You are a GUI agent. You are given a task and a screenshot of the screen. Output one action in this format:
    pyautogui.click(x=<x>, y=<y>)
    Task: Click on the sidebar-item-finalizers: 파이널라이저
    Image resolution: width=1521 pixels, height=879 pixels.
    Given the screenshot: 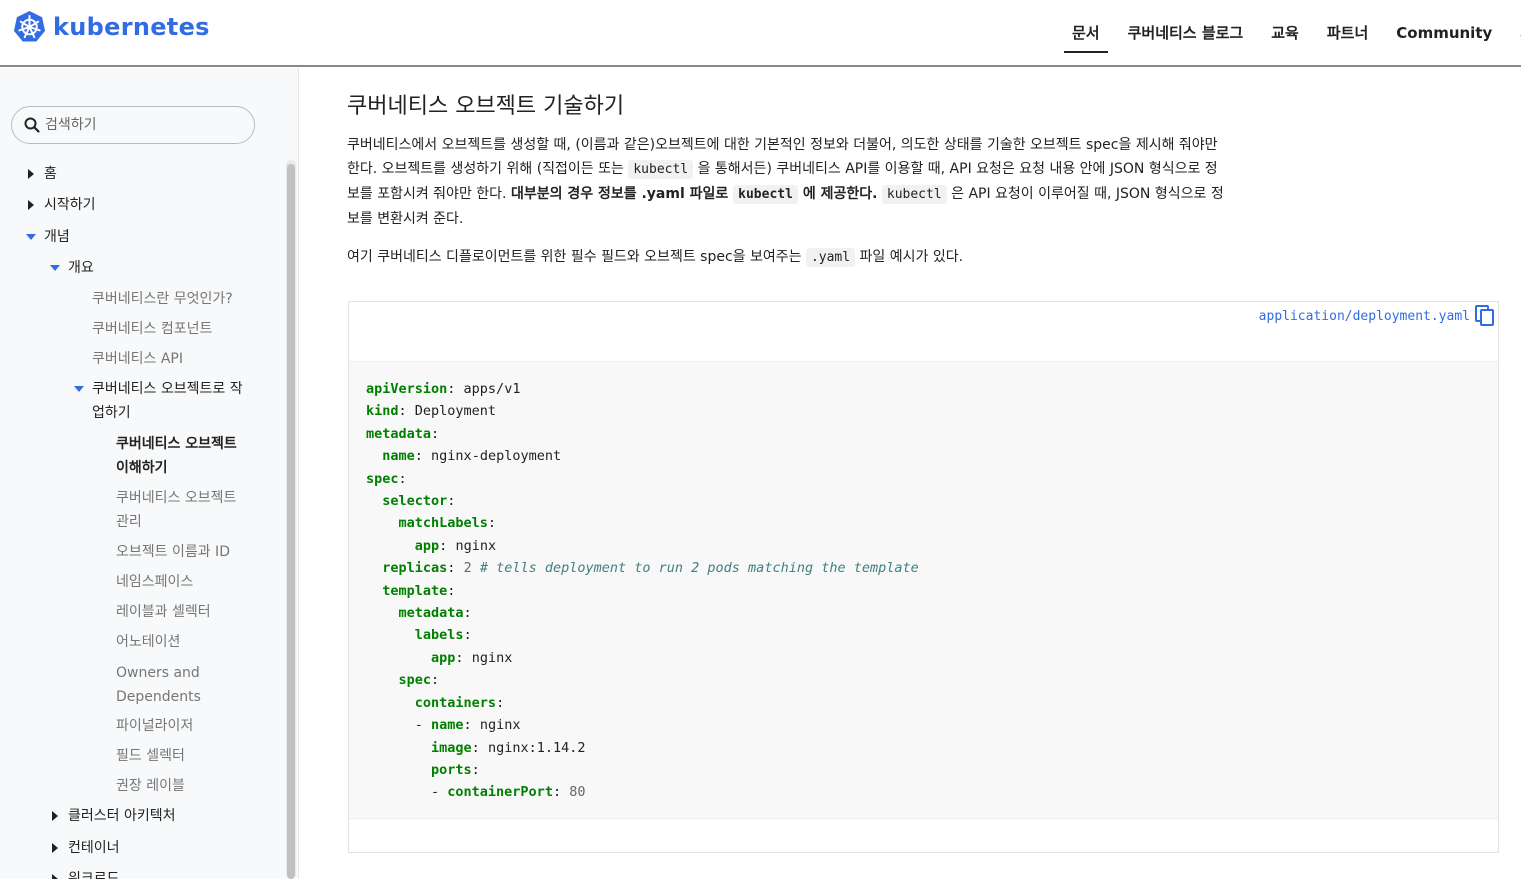 What is the action you would take?
    pyautogui.click(x=154, y=726)
    